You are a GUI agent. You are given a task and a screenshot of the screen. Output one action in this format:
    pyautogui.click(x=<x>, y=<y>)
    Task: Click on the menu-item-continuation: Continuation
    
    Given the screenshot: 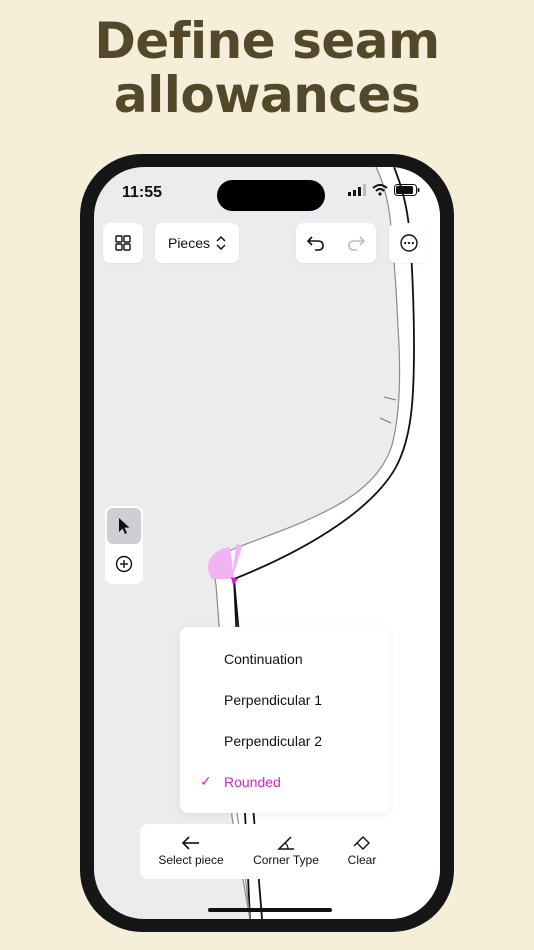 What is the action you would take?
    pyautogui.click(x=284, y=658)
    